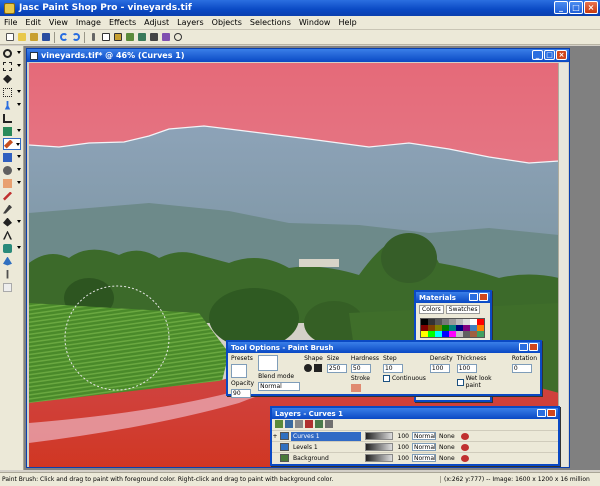 The height and width of the screenshot is (486, 600). Describe the element at coordinates (289, 424) in the screenshot. I see `new-adjustment-layer-icon` at that location.